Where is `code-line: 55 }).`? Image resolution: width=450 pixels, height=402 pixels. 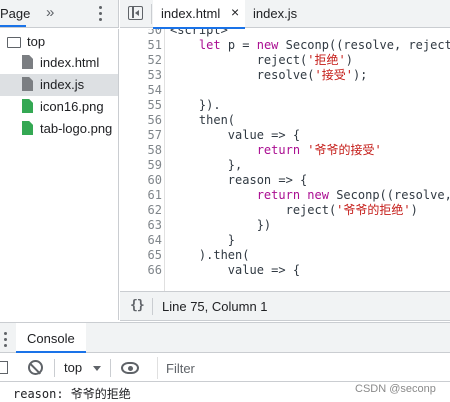
code-line: 55 }). is located at coordinates (285, 105).